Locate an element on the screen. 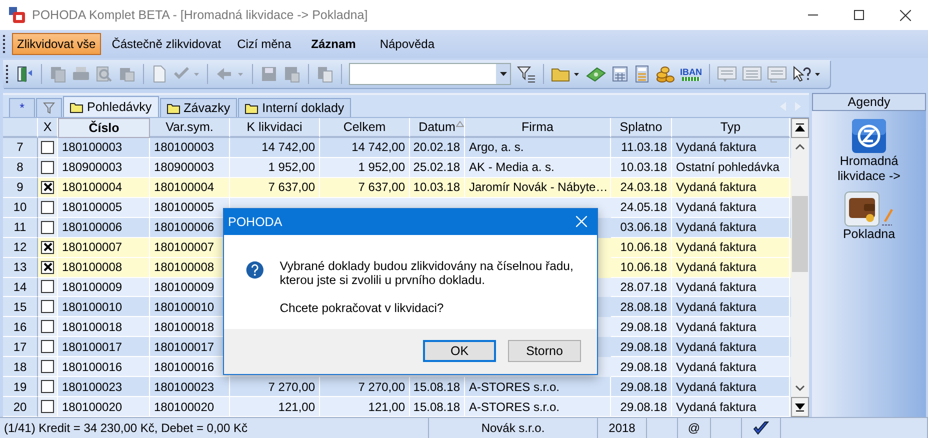 Image resolution: width=928 pixels, height=438 pixels. row-number: 19 is located at coordinates (20, 387).